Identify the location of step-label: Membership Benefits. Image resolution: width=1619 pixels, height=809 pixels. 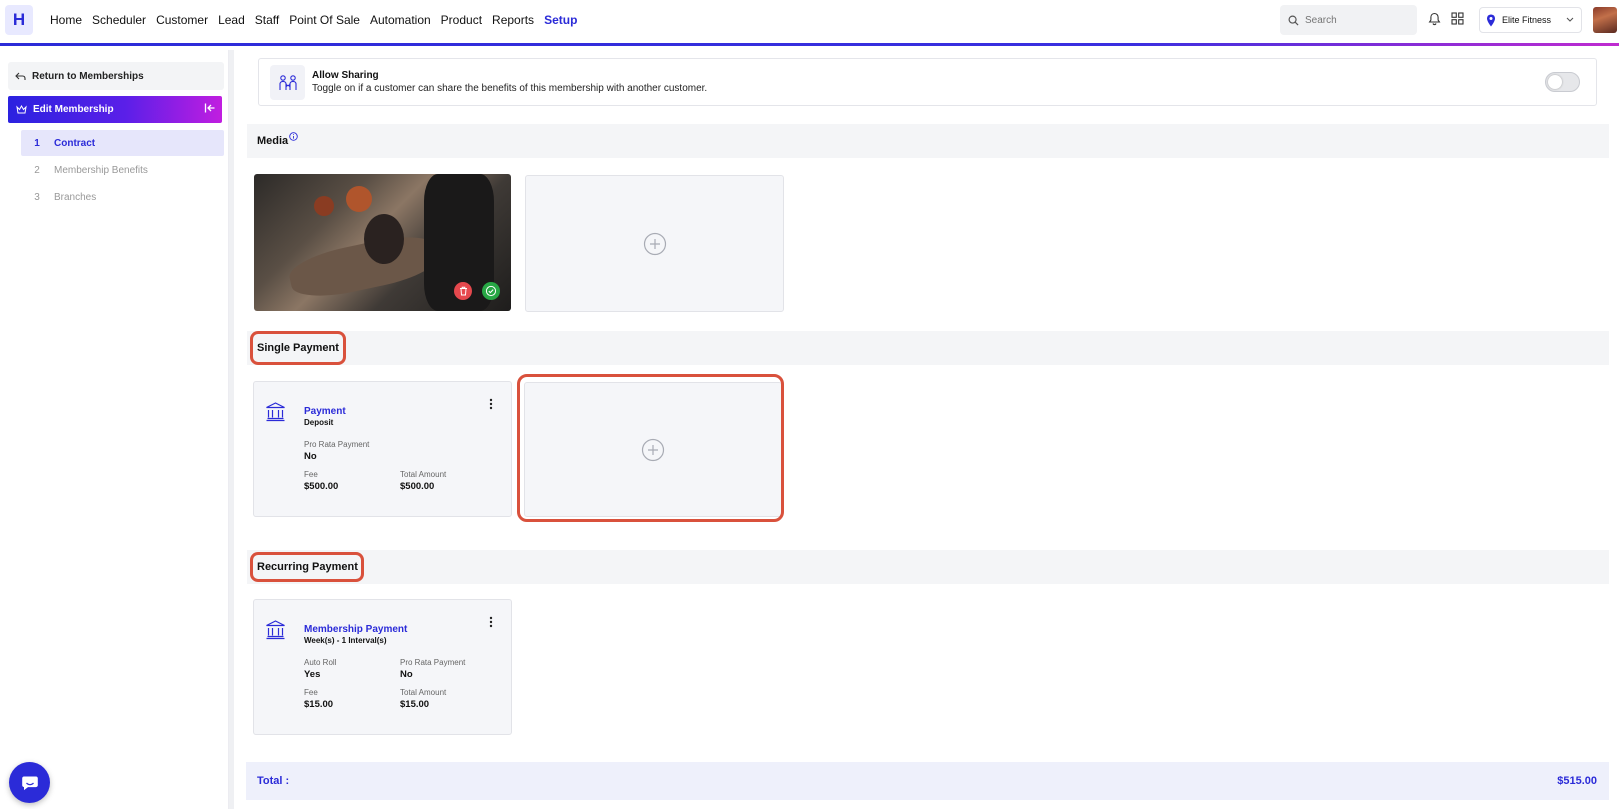
(101, 170).